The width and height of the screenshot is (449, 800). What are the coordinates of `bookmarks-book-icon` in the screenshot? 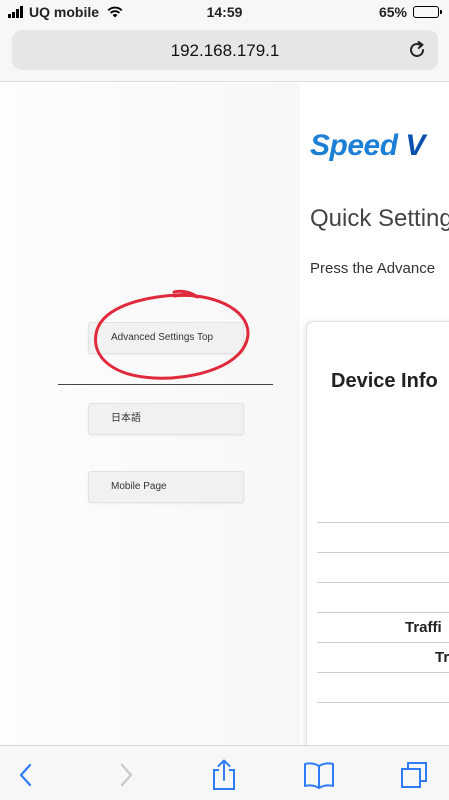 It's located at (319, 775).